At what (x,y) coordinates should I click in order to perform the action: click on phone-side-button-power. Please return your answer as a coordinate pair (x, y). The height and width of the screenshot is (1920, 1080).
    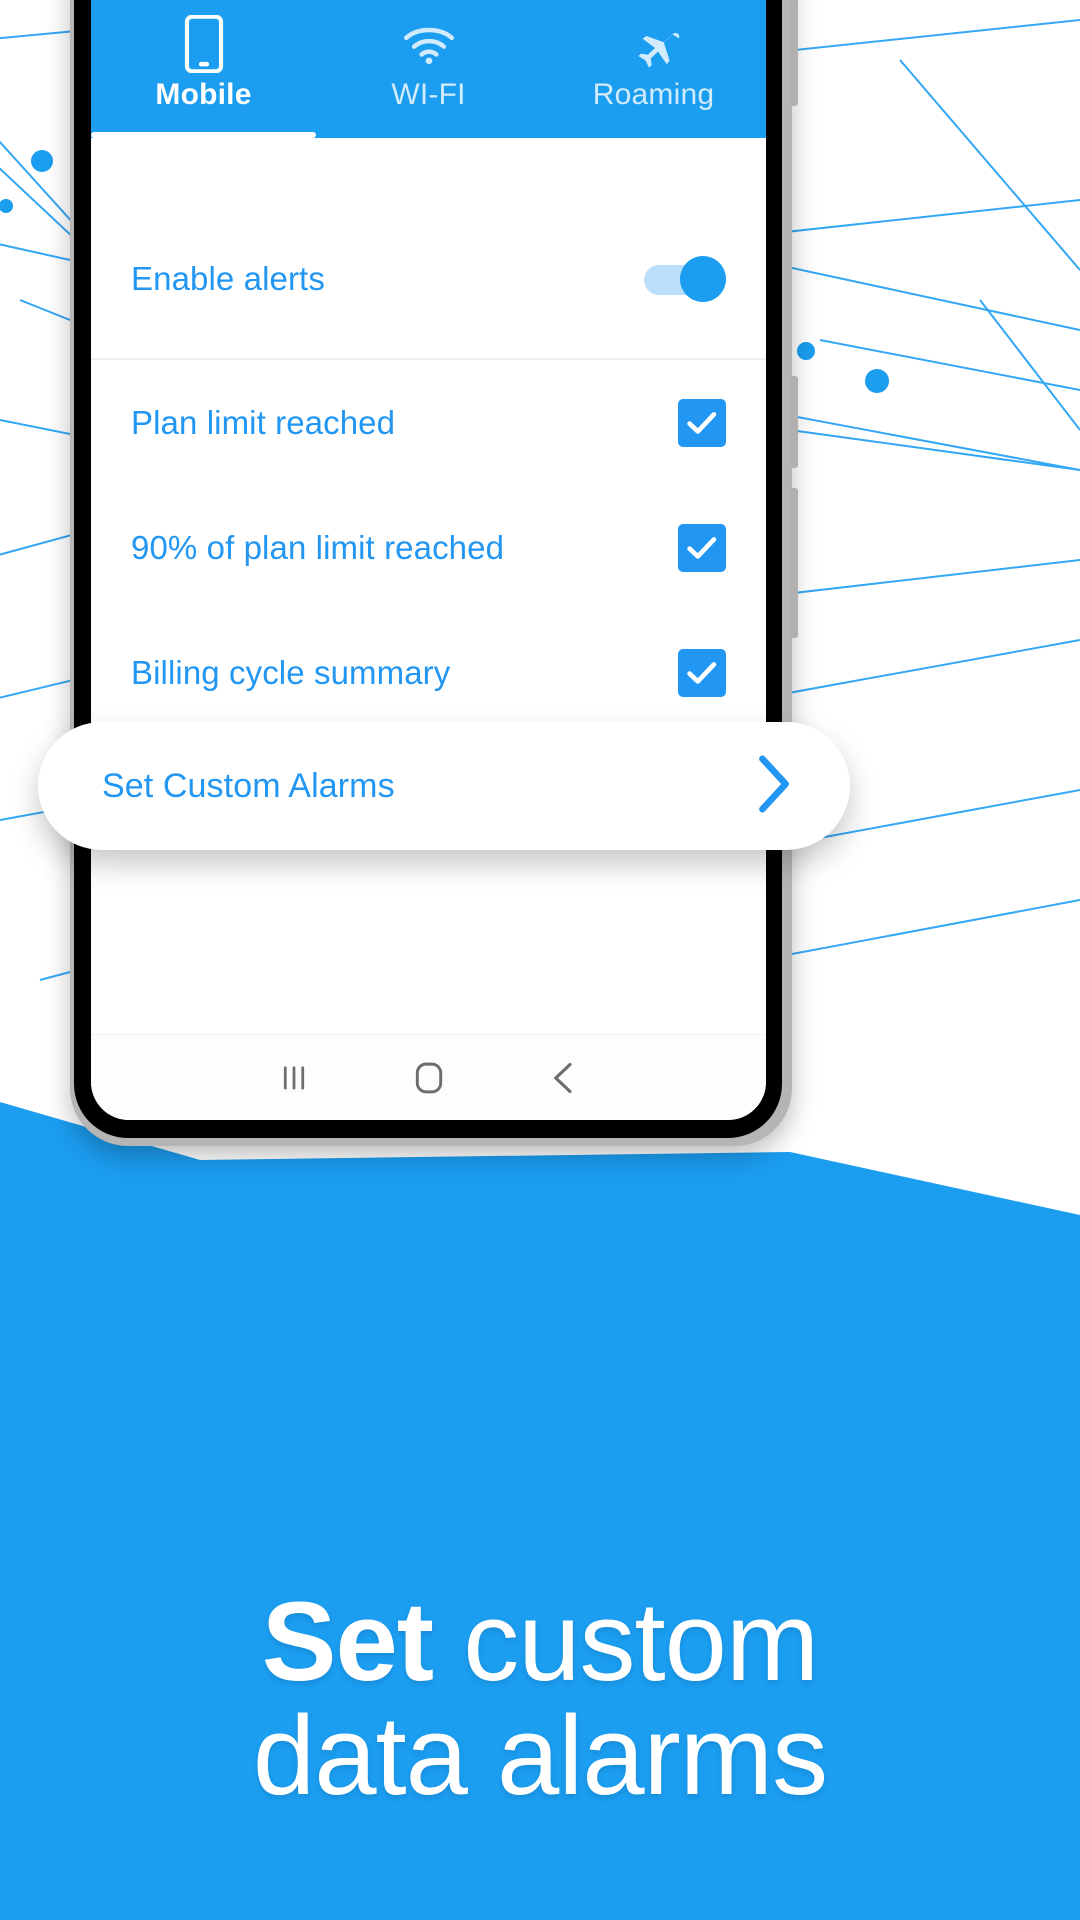
    Looking at the image, I should click on (794, 563).